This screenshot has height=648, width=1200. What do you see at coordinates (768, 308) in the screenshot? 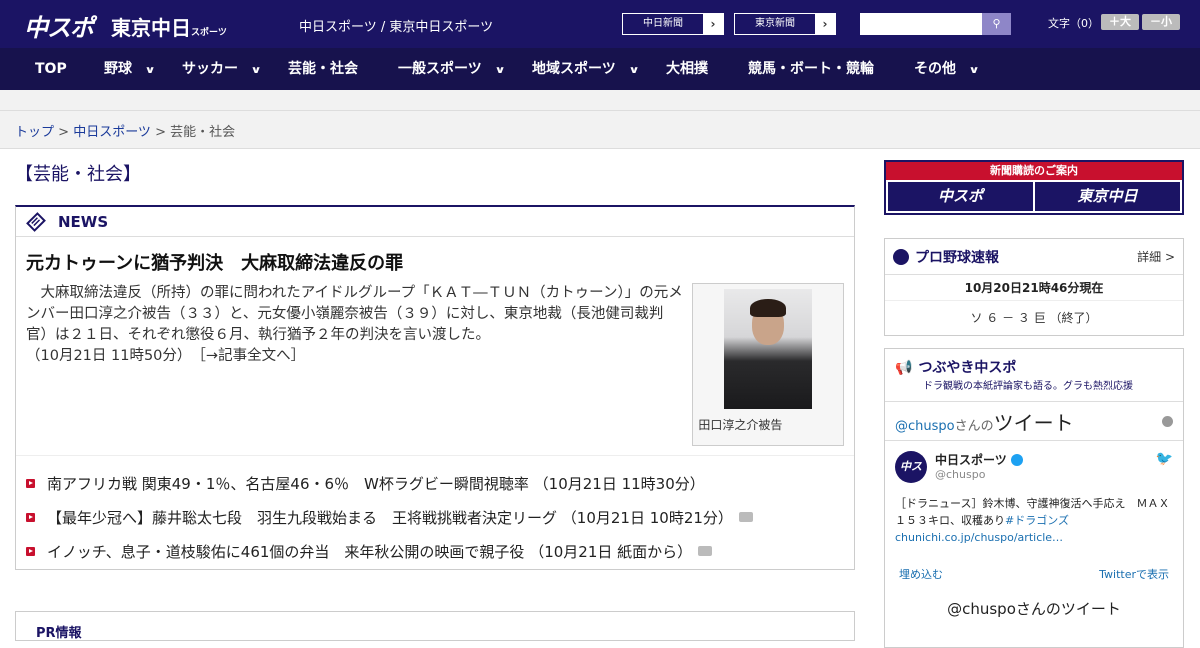
I see `photo-hair` at bounding box center [768, 308].